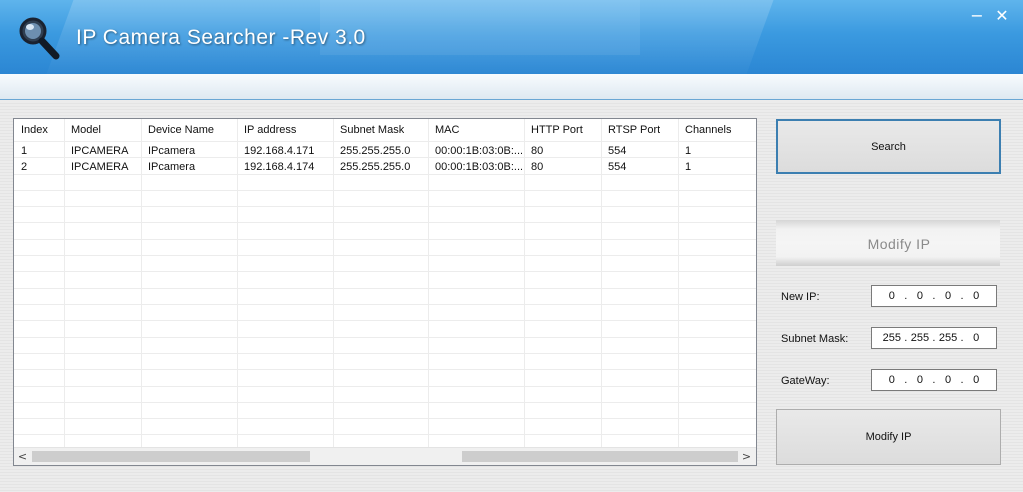 The width and height of the screenshot is (1023, 492). I want to click on column-header: Channels, so click(708, 130).